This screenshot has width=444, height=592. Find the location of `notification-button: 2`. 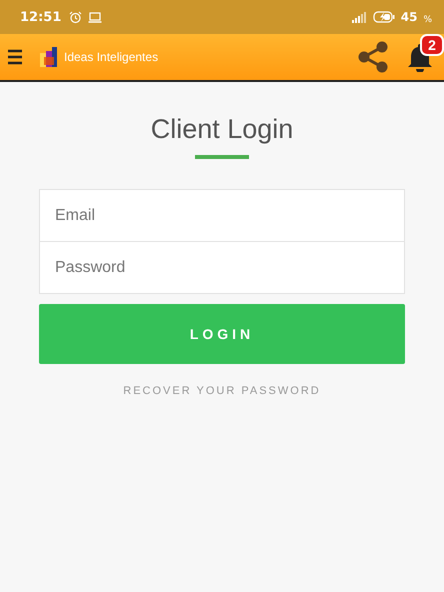

notification-button: 2 is located at coordinates (425, 53).